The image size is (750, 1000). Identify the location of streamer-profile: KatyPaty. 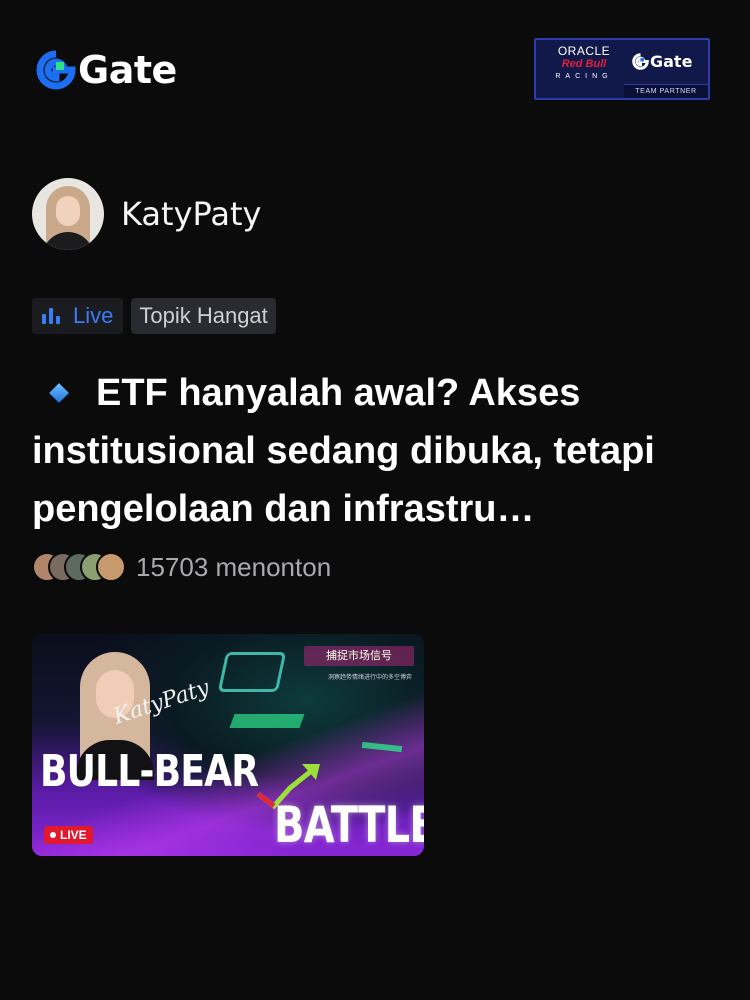
(146, 214).